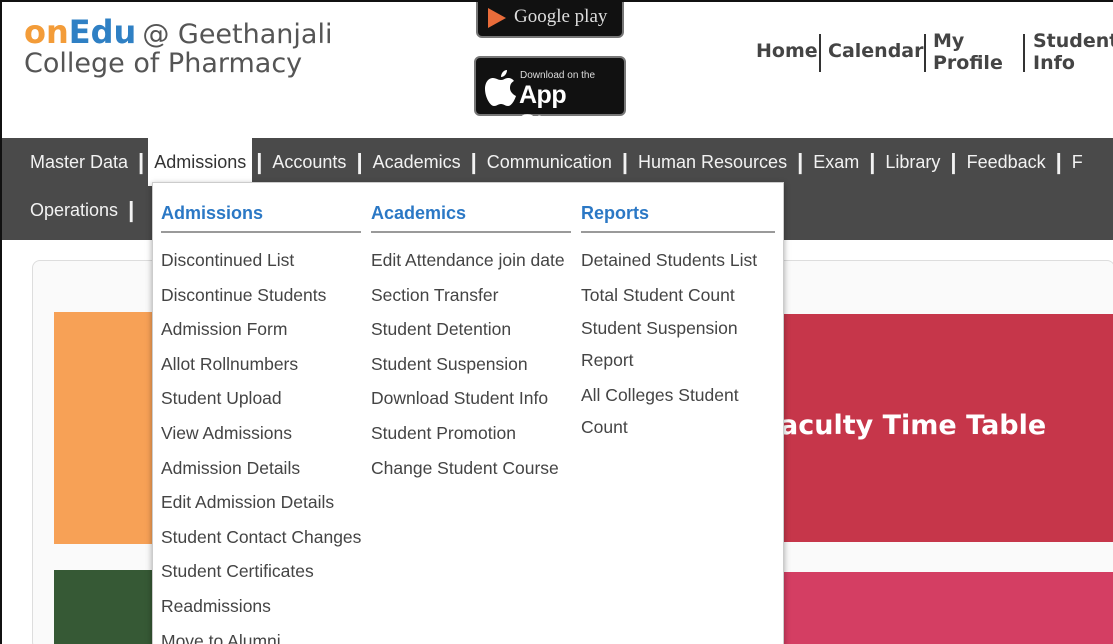 This screenshot has height=644, width=1113. What do you see at coordinates (927, 608) in the screenshot?
I see `dashboard-tile` at bounding box center [927, 608].